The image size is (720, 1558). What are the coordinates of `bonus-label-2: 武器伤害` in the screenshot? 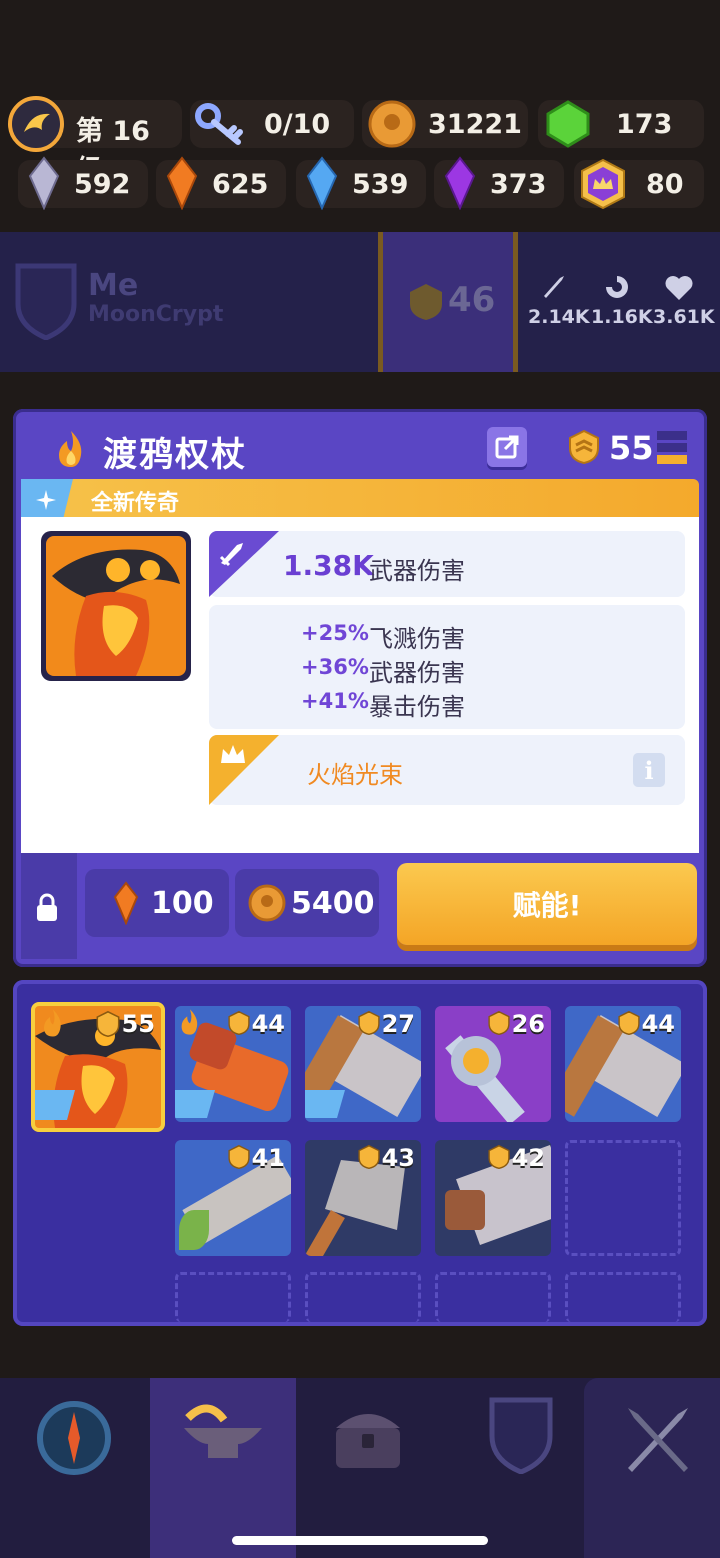 It's located at (417, 673).